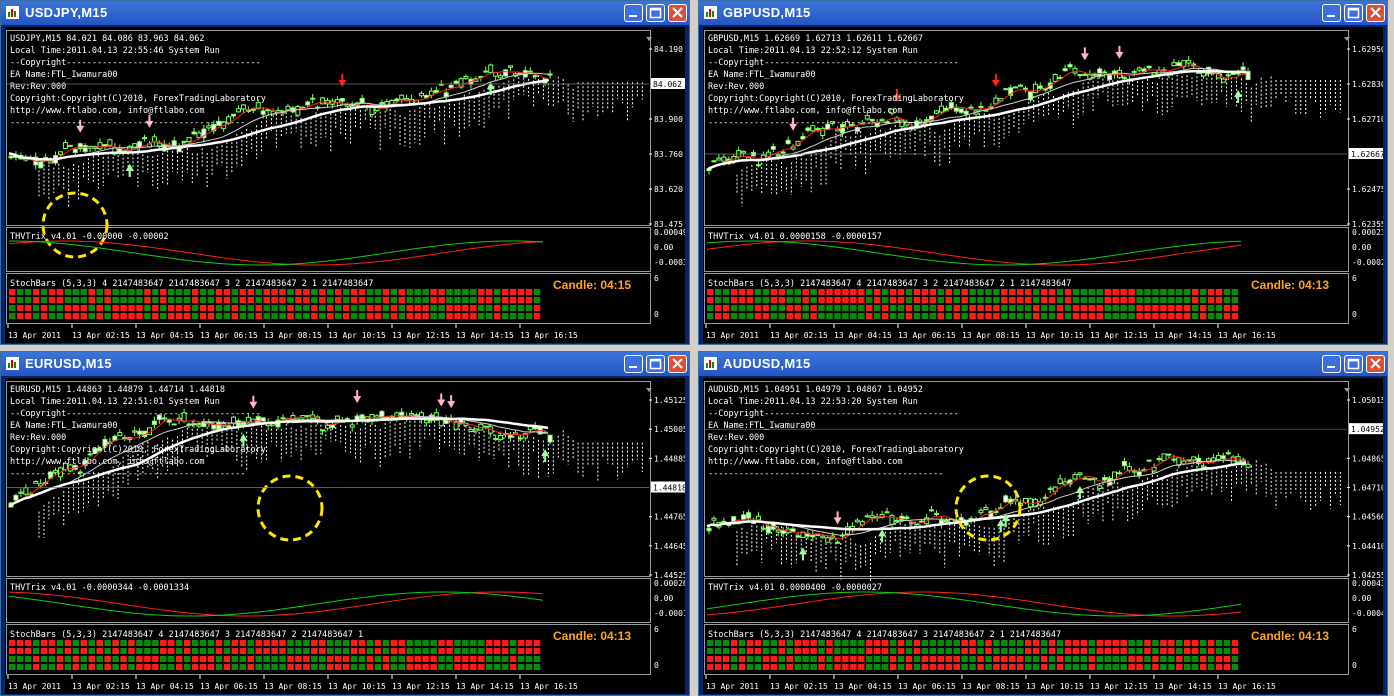 Image resolution: width=1394 pixels, height=696 pixels. I want to click on title-bar: EURUSD,M15, so click(345, 364).